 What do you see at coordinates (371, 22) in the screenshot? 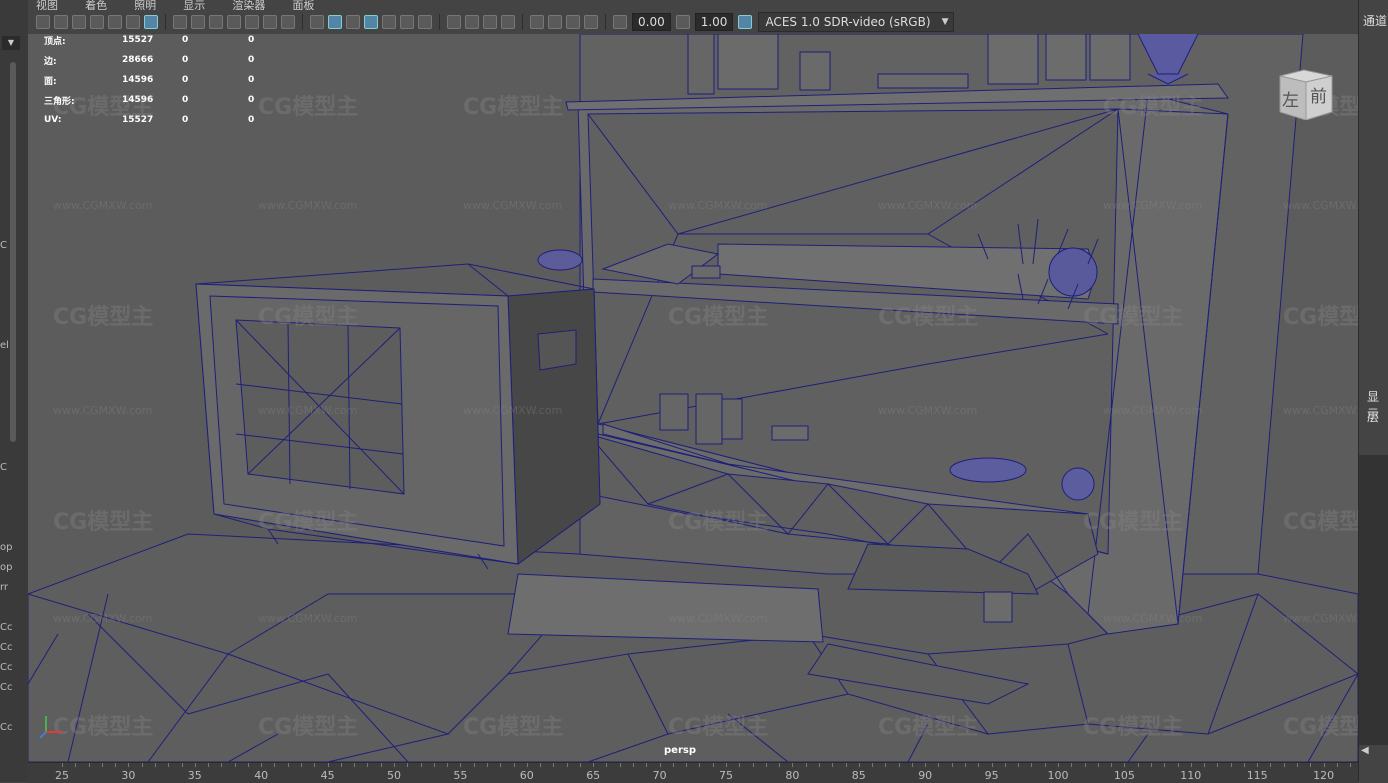
I see `wireframe-on-shaded-icon` at bounding box center [371, 22].